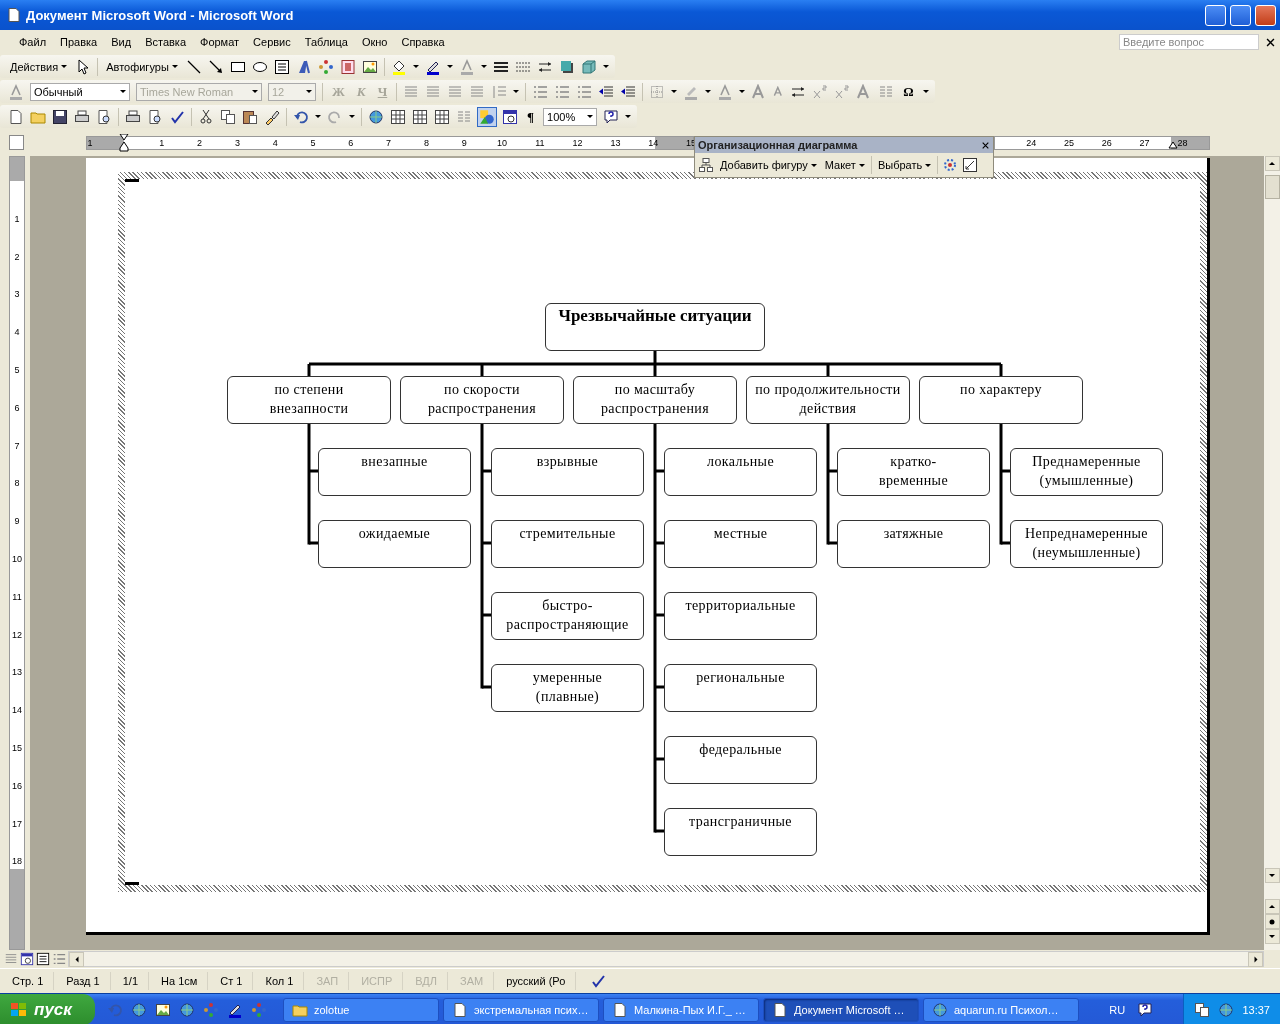 The image size is (1280, 1024). I want to click on fill-color-icon, so click(398, 66).